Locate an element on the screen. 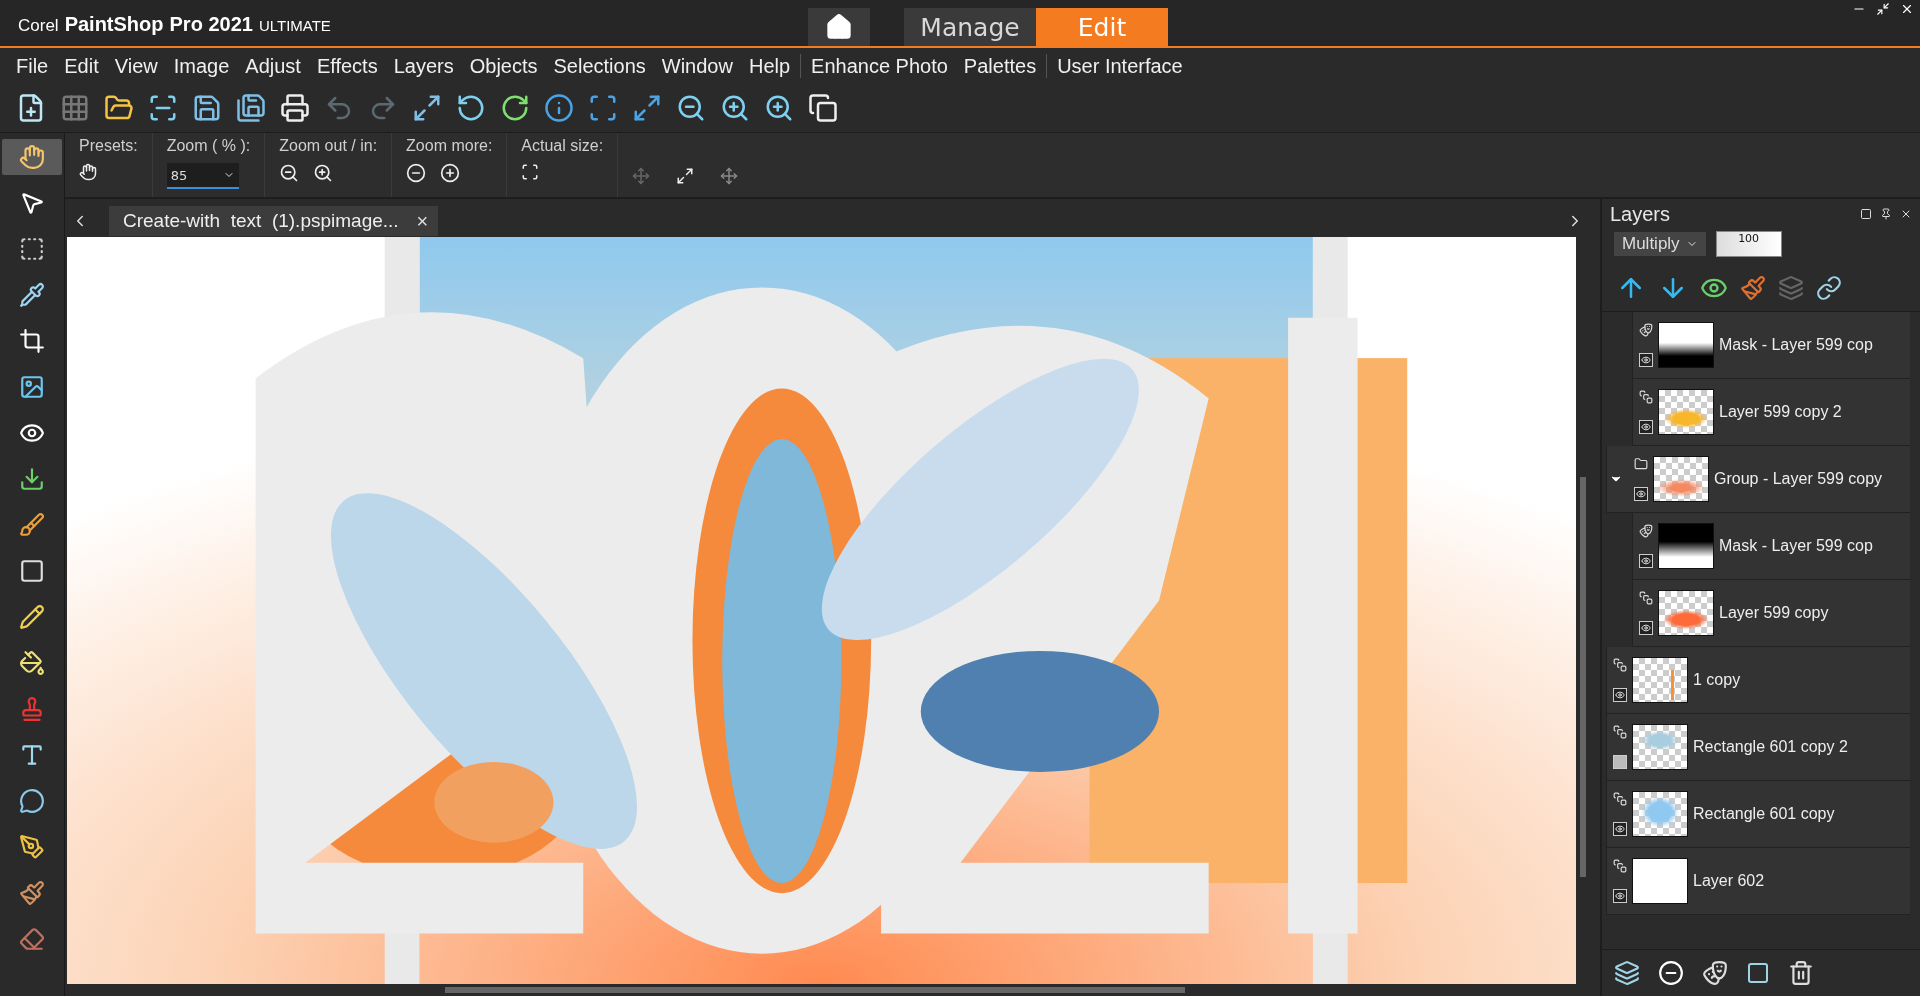  selection-icon is located at coordinates (32, 249).